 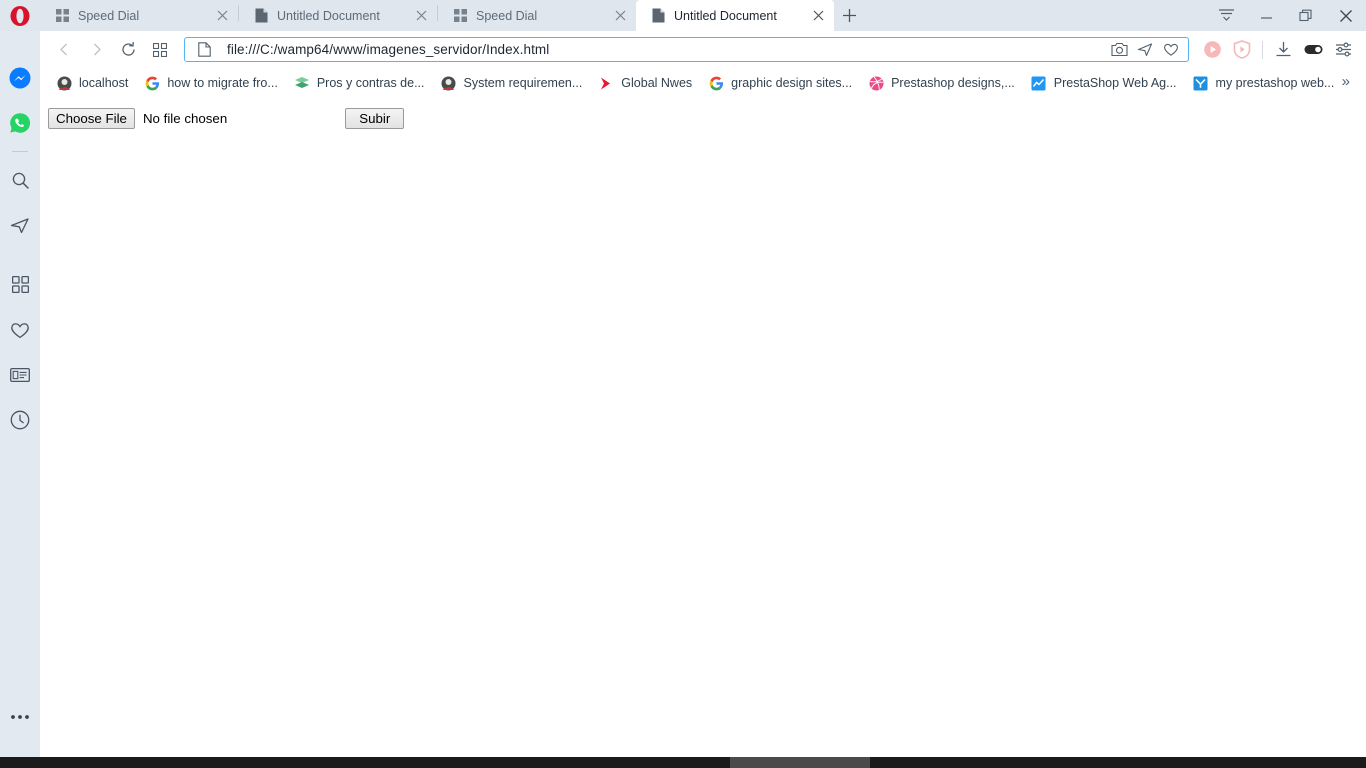 I want to click on sidebar-item-telegram, so click(x=20, y=225).